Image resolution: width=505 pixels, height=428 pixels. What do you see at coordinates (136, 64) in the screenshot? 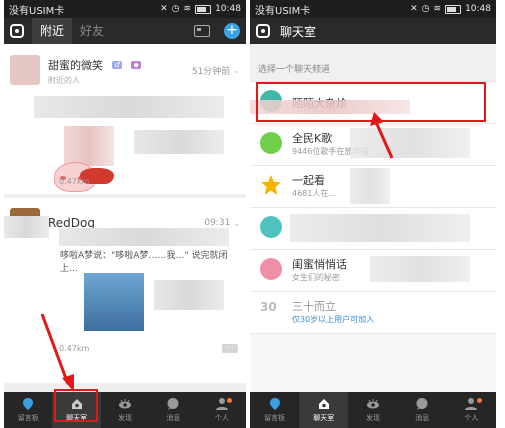
I see `vip-badge: ◆` at bounding box center [136, 64].